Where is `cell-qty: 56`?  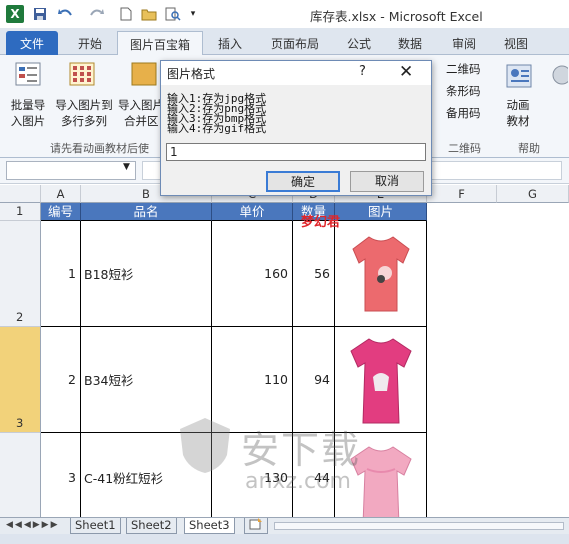 cell-qty: 56 is located at coordinates (314, 274).